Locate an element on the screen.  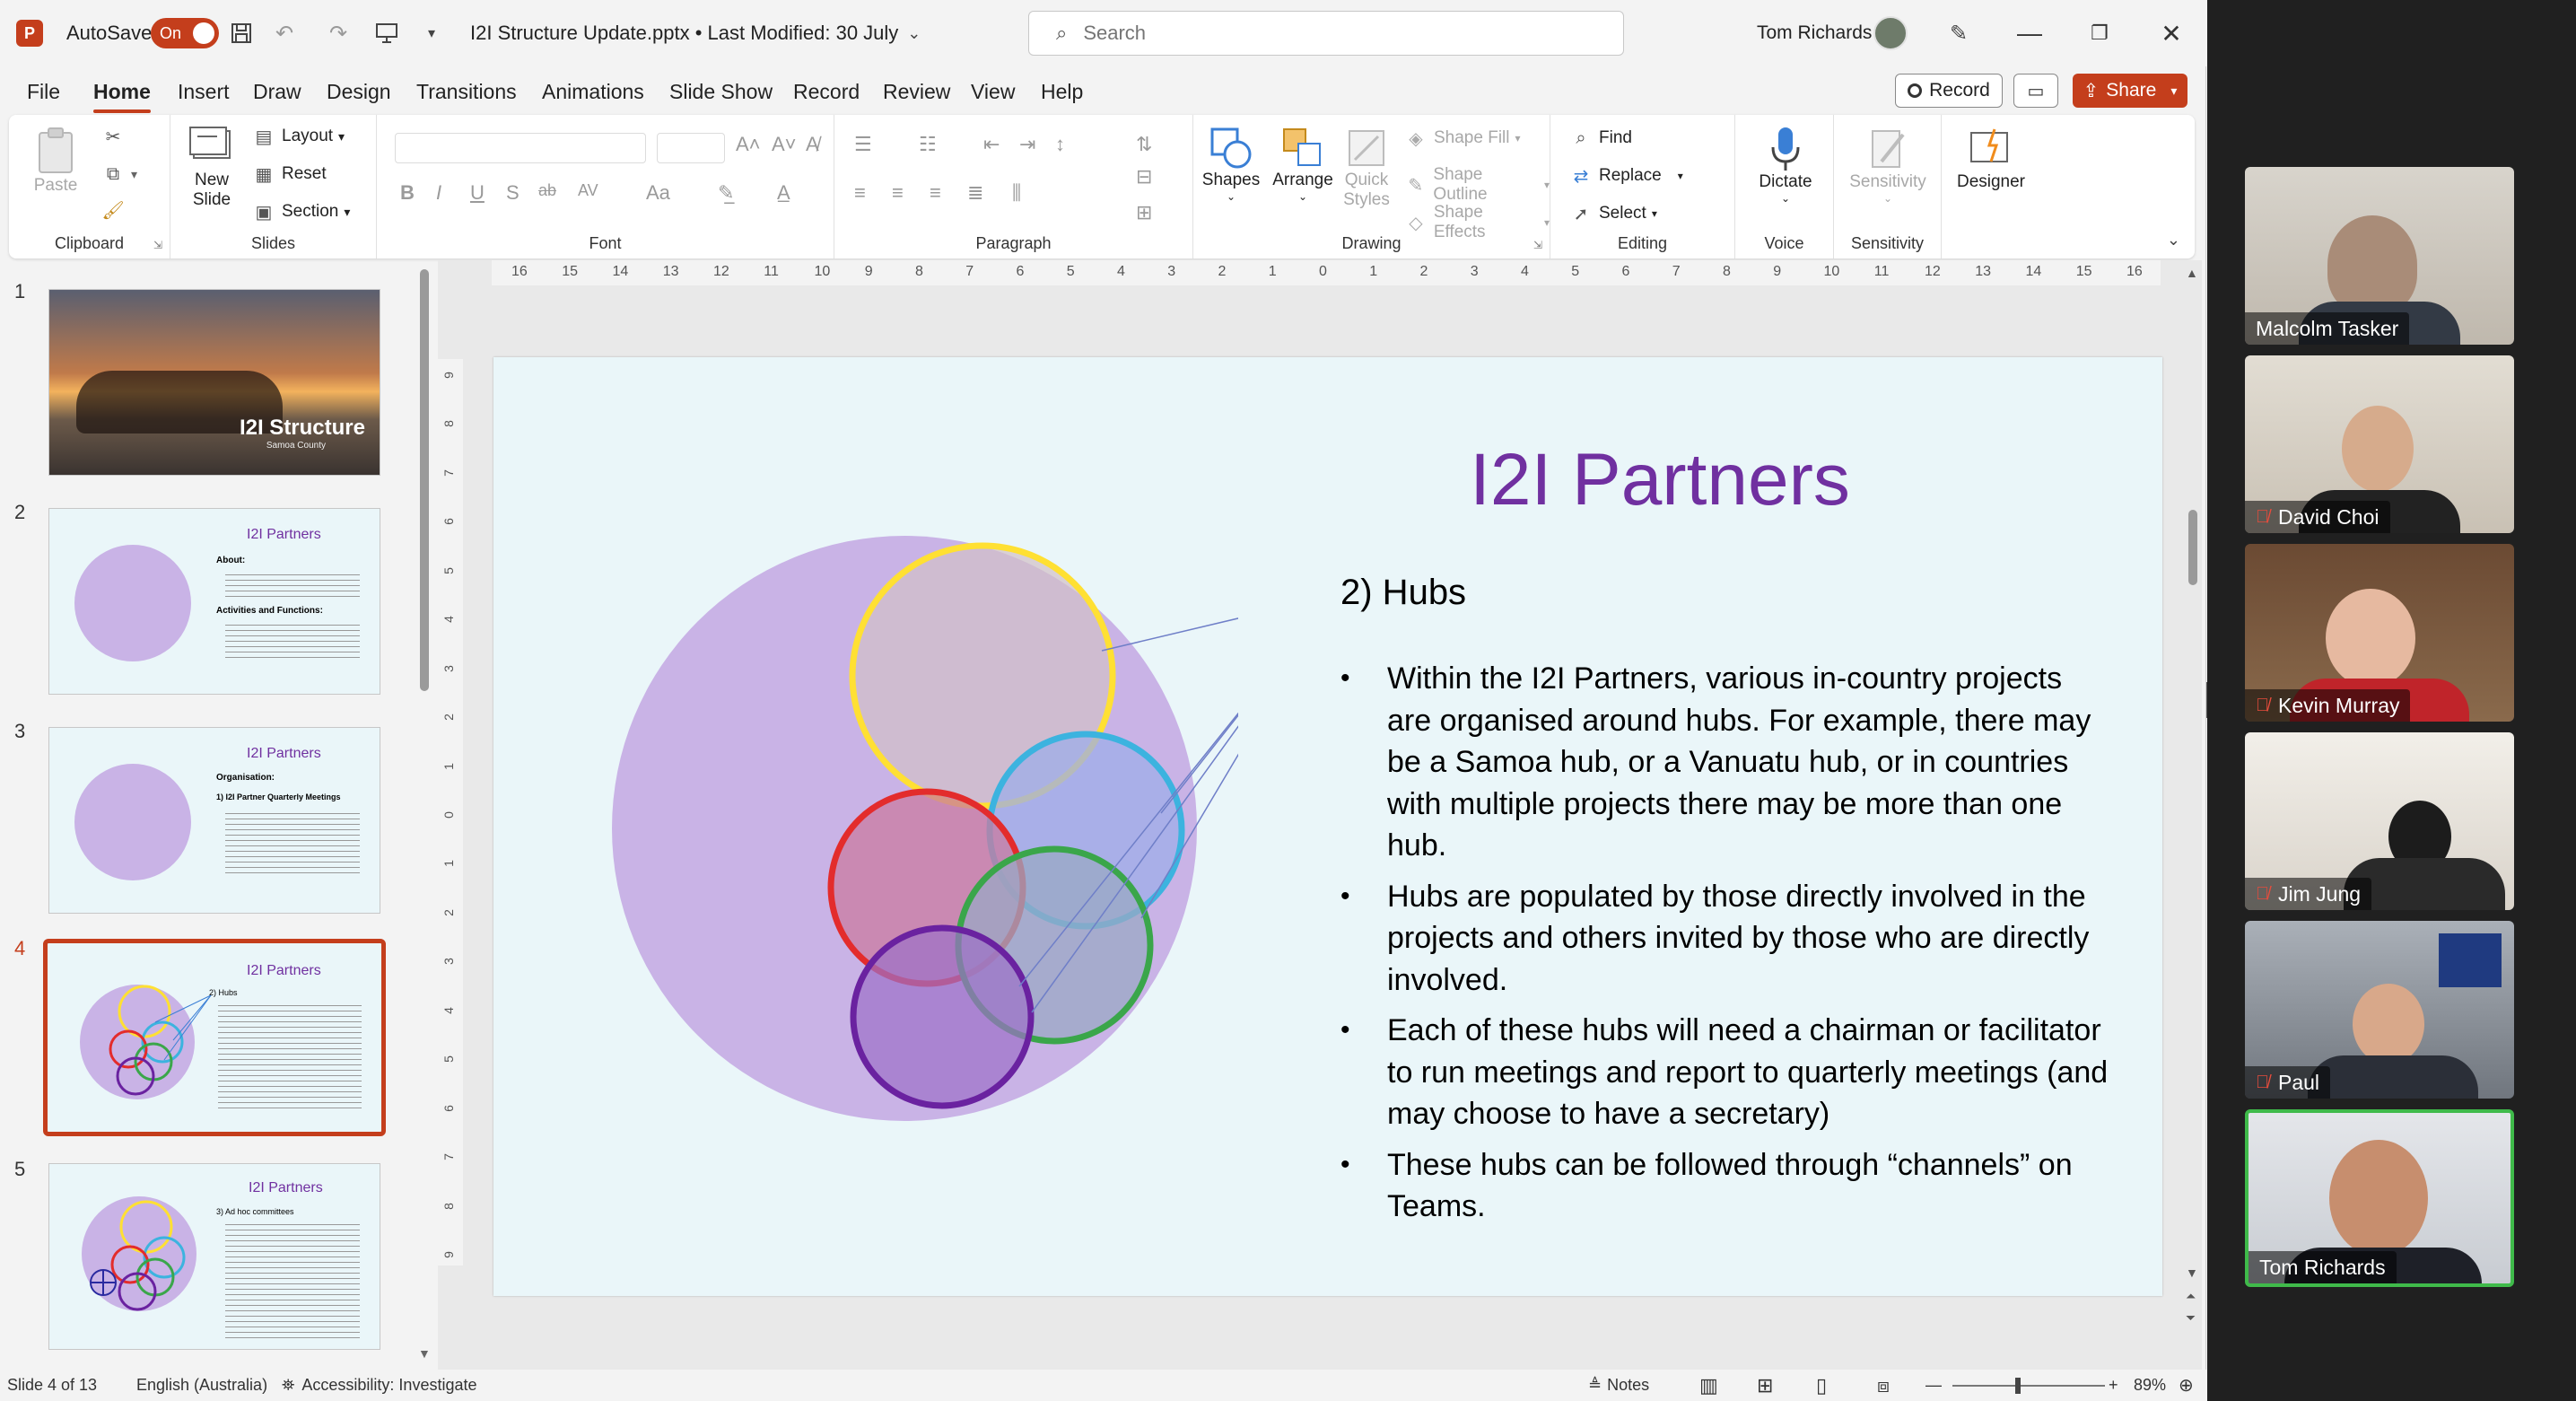
scroll-up-icon: ▲ is located at coordinates (2192, 273).